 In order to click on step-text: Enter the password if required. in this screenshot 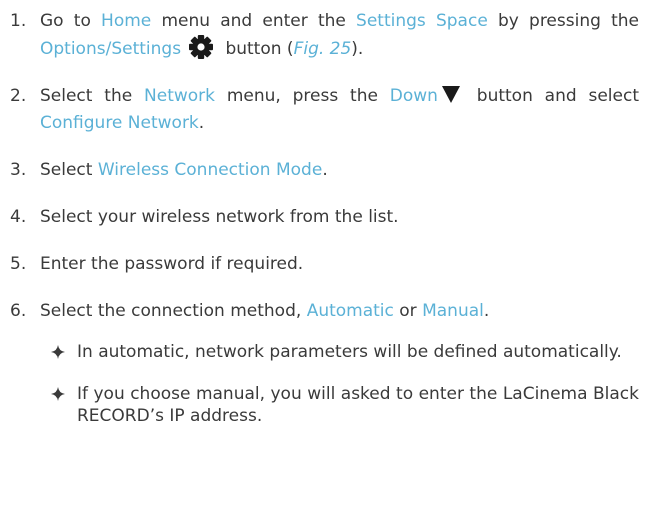, I will do `click(172, 264)`.